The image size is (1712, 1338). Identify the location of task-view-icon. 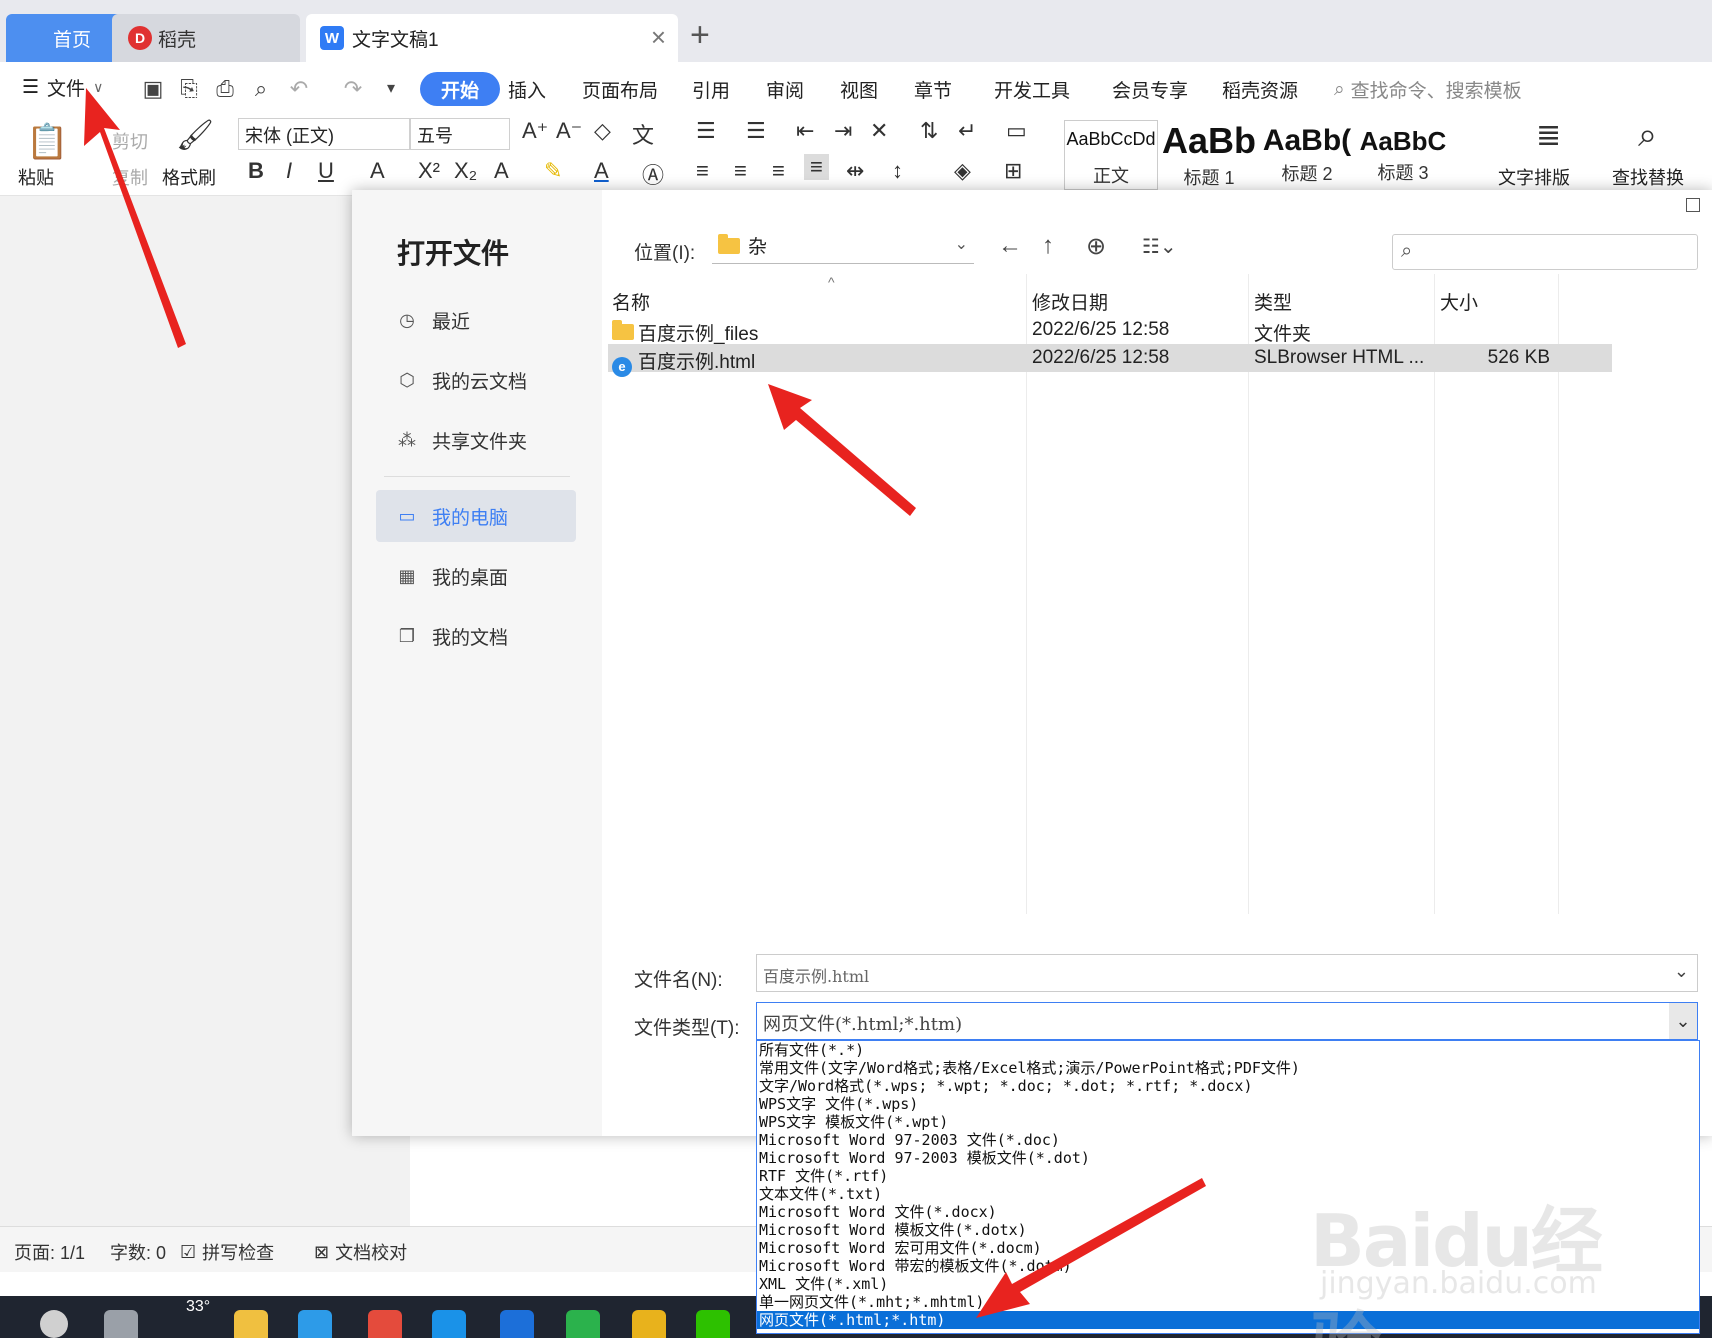
(121, 1324).